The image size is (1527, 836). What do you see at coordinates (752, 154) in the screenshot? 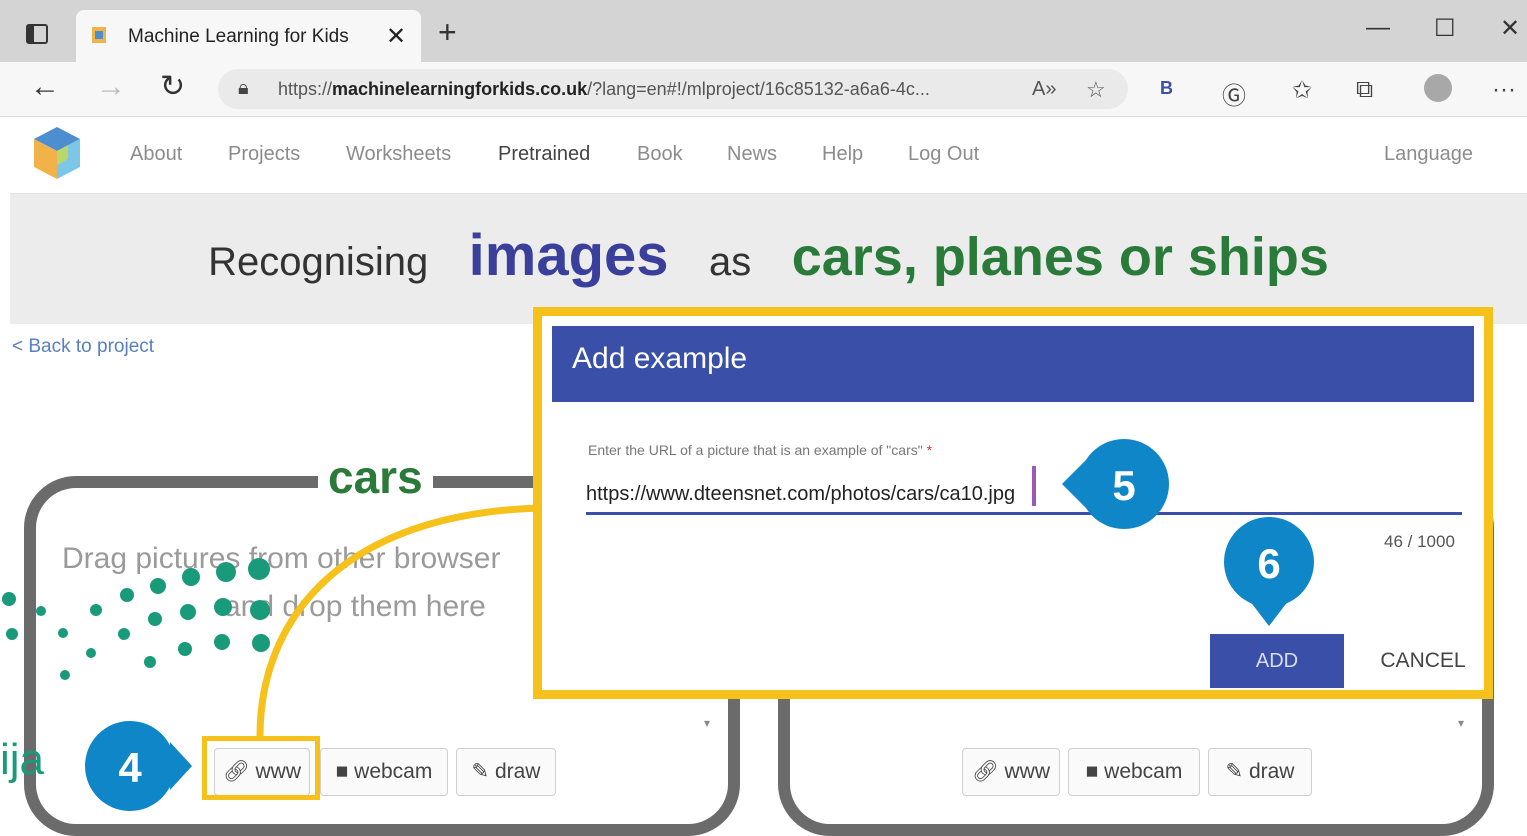
I see `nav-news: News` at bounding box center [752, 154].